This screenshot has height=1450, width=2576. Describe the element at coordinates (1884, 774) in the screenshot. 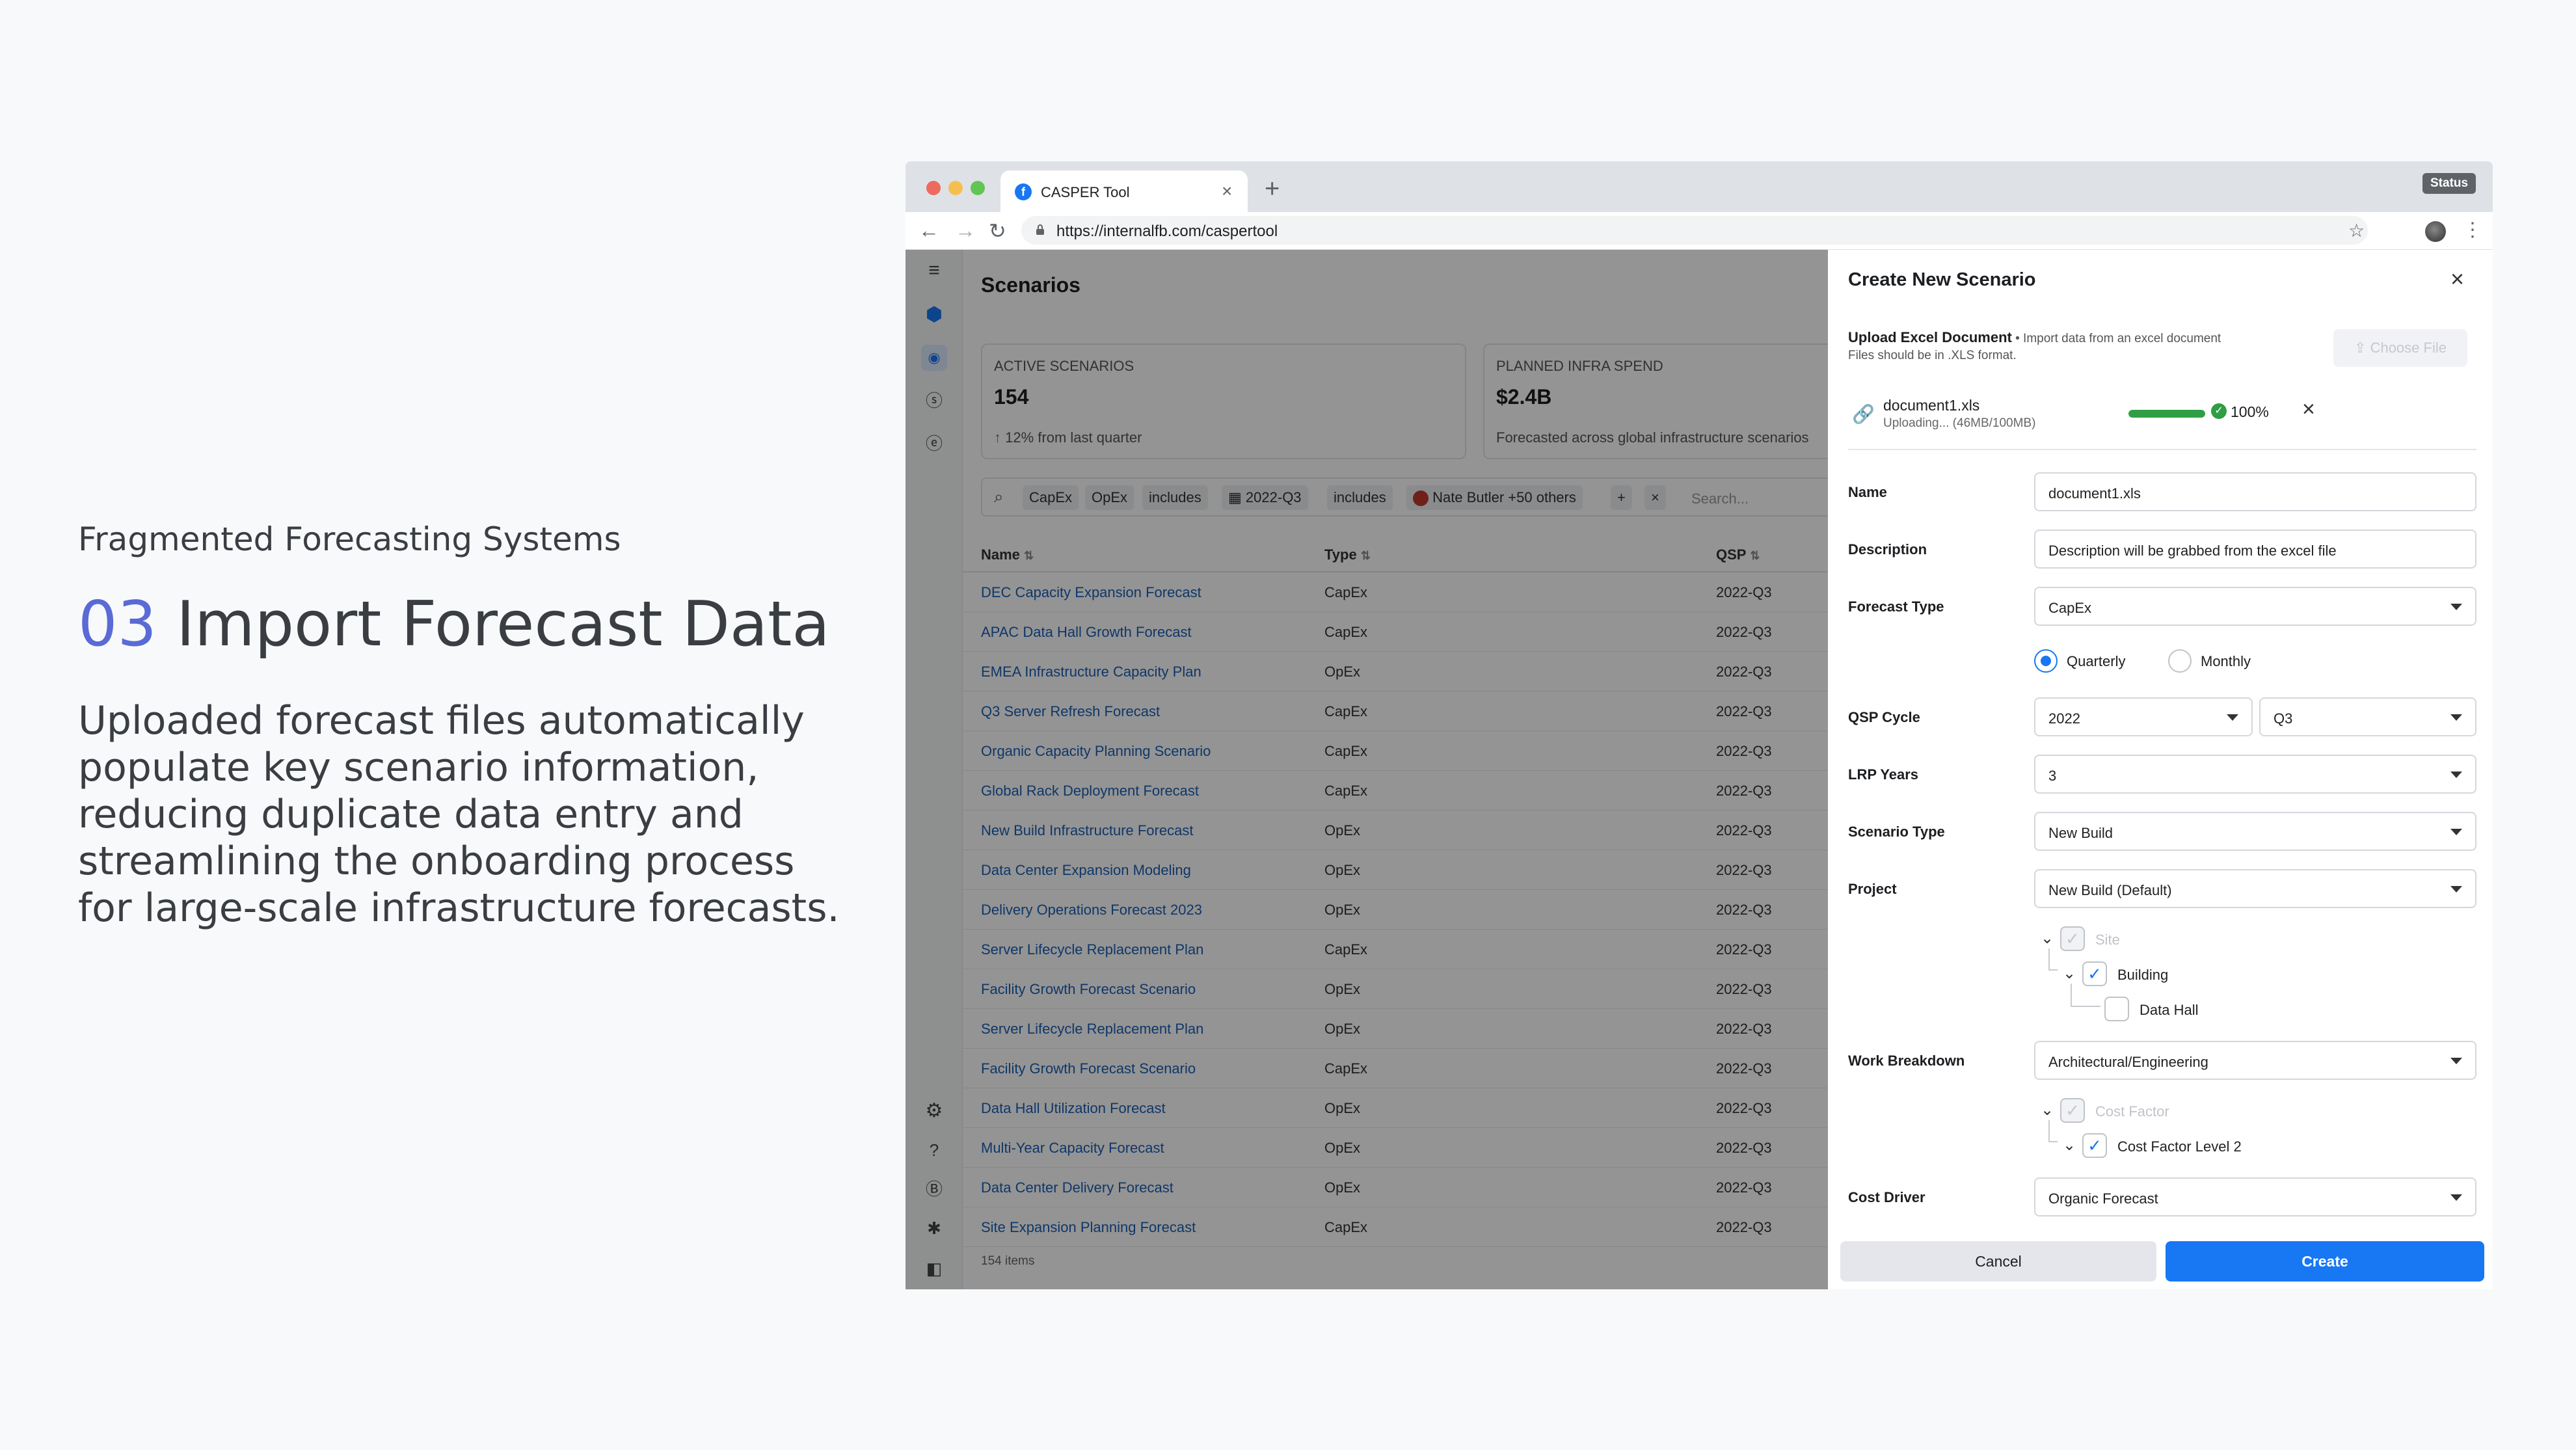

I see `lrp-years-label: LRP Years` at that location.